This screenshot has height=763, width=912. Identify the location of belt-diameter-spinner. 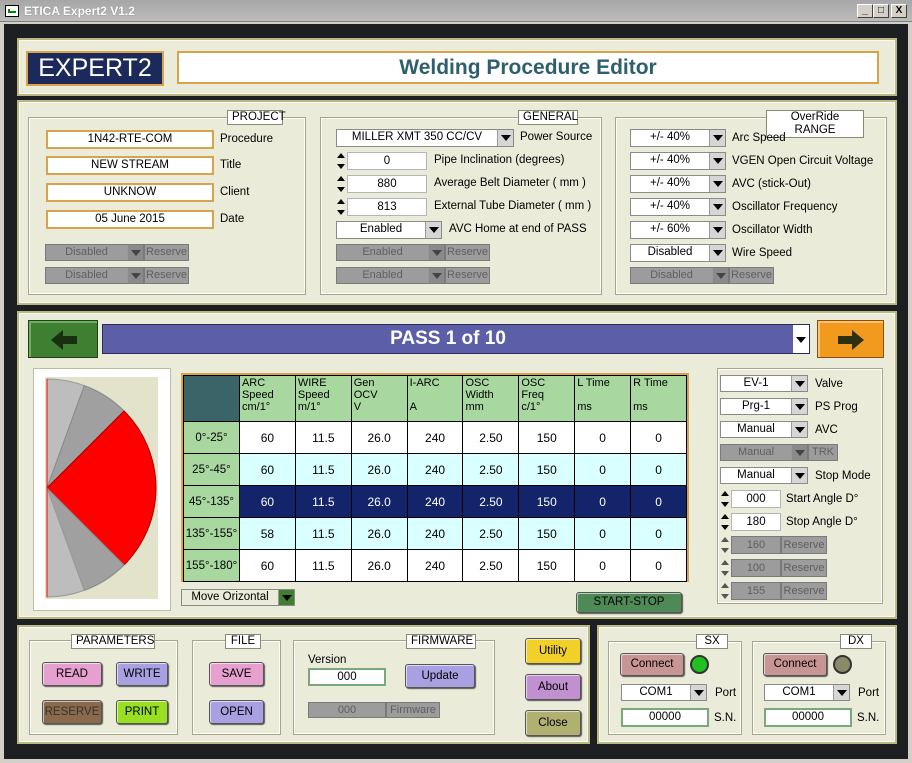
(341, 184).